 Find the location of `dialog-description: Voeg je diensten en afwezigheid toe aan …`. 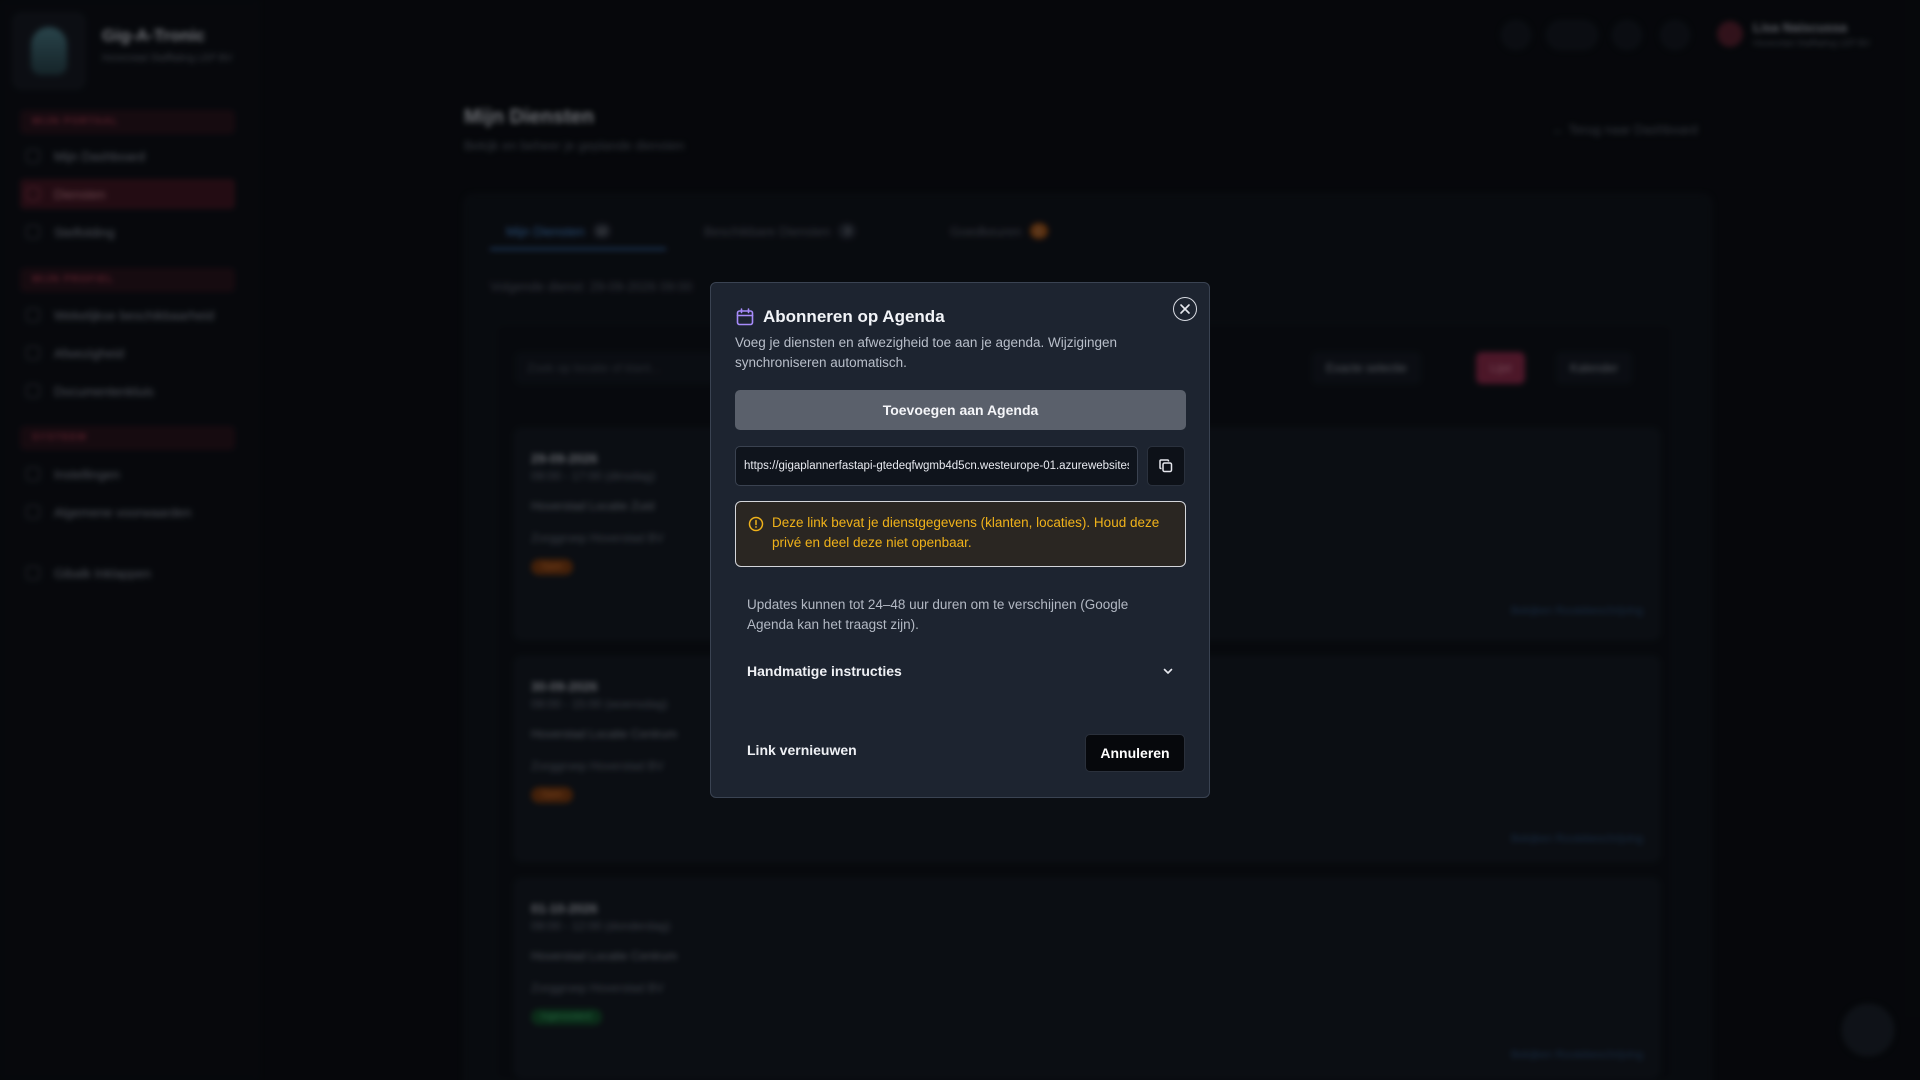

dialog-description: Voeg je diensten en afwezigheid toe aan … is located at coordinates (926, 352).